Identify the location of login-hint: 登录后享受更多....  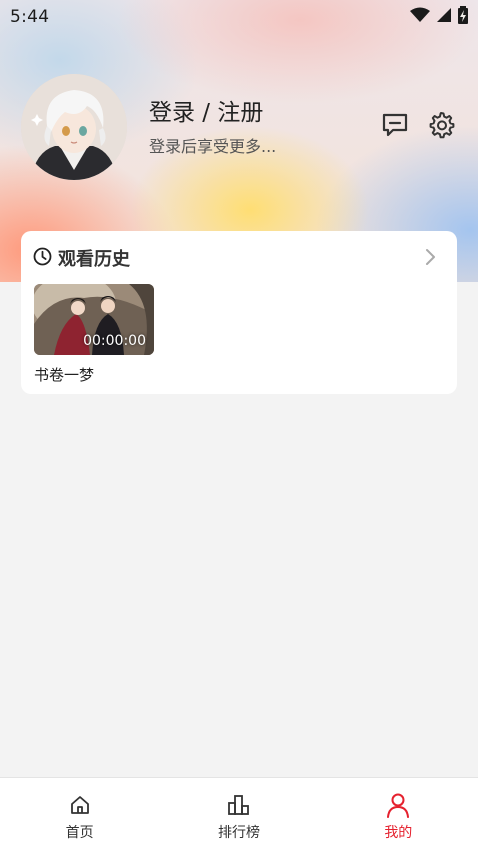
(213, 146).